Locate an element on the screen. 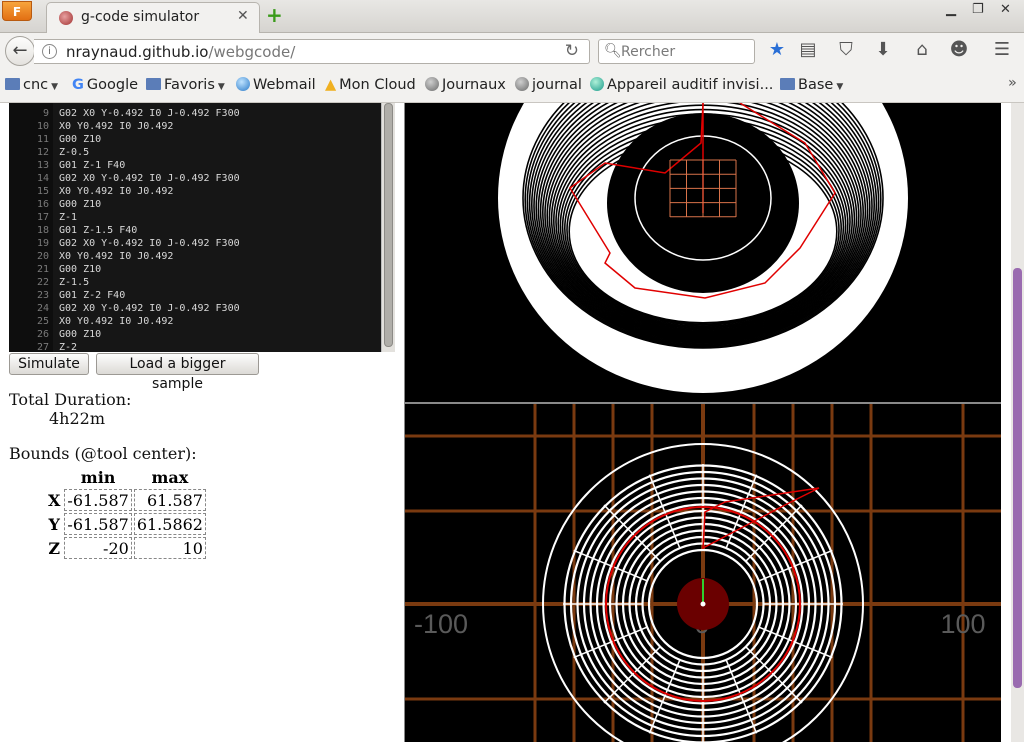 The height and width of the screenshot is (742, 1024). code-line: 26 G00 Z10 is located at coordinates (55, 334).